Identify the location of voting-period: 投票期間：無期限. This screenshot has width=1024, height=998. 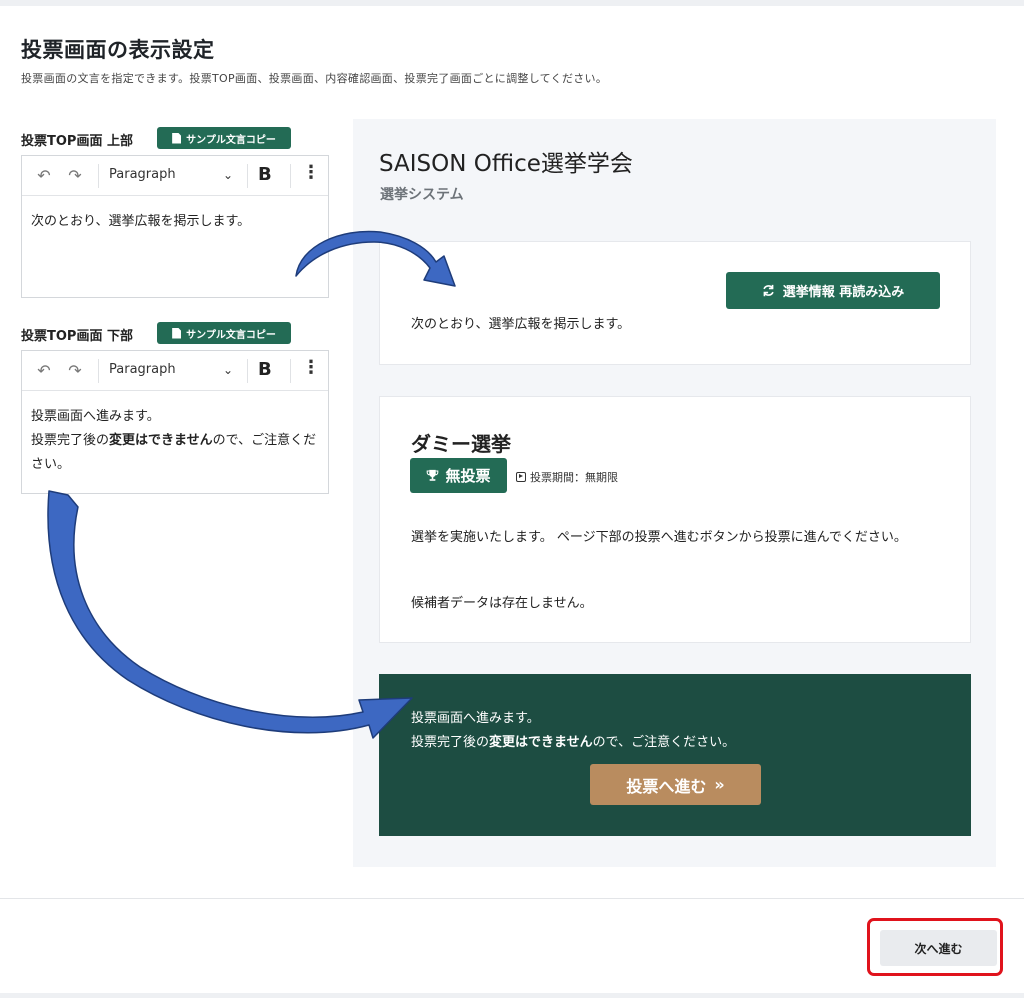
(567, 477).